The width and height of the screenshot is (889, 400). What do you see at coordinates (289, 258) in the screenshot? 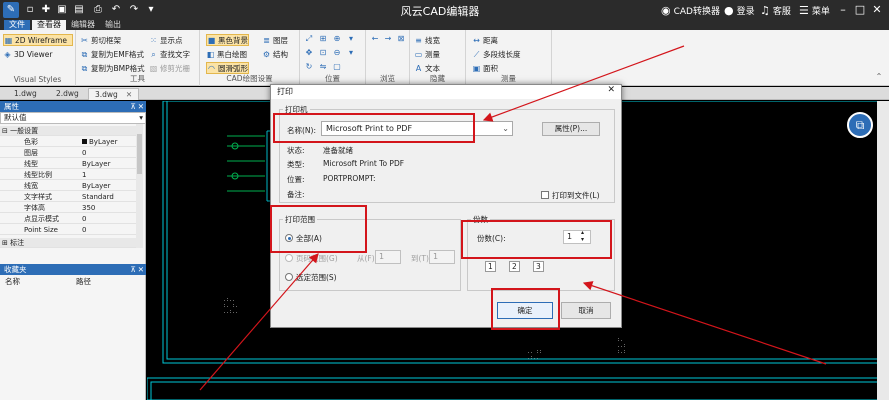
I see `range-pages-radio` at bounding box center [289, 258].